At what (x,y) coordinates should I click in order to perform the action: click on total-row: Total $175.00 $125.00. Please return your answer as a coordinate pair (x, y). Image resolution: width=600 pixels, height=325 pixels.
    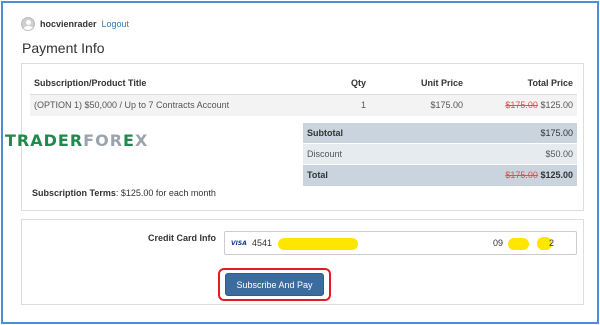
    Looking at the image, I should click on (440, 175).